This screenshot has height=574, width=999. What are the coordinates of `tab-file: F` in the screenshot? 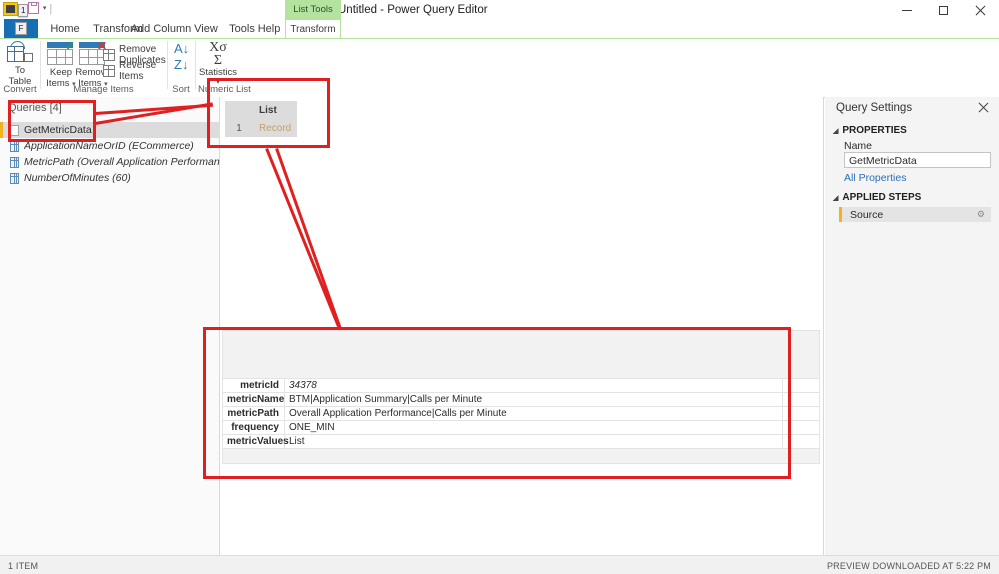 It's located at (21, 28).